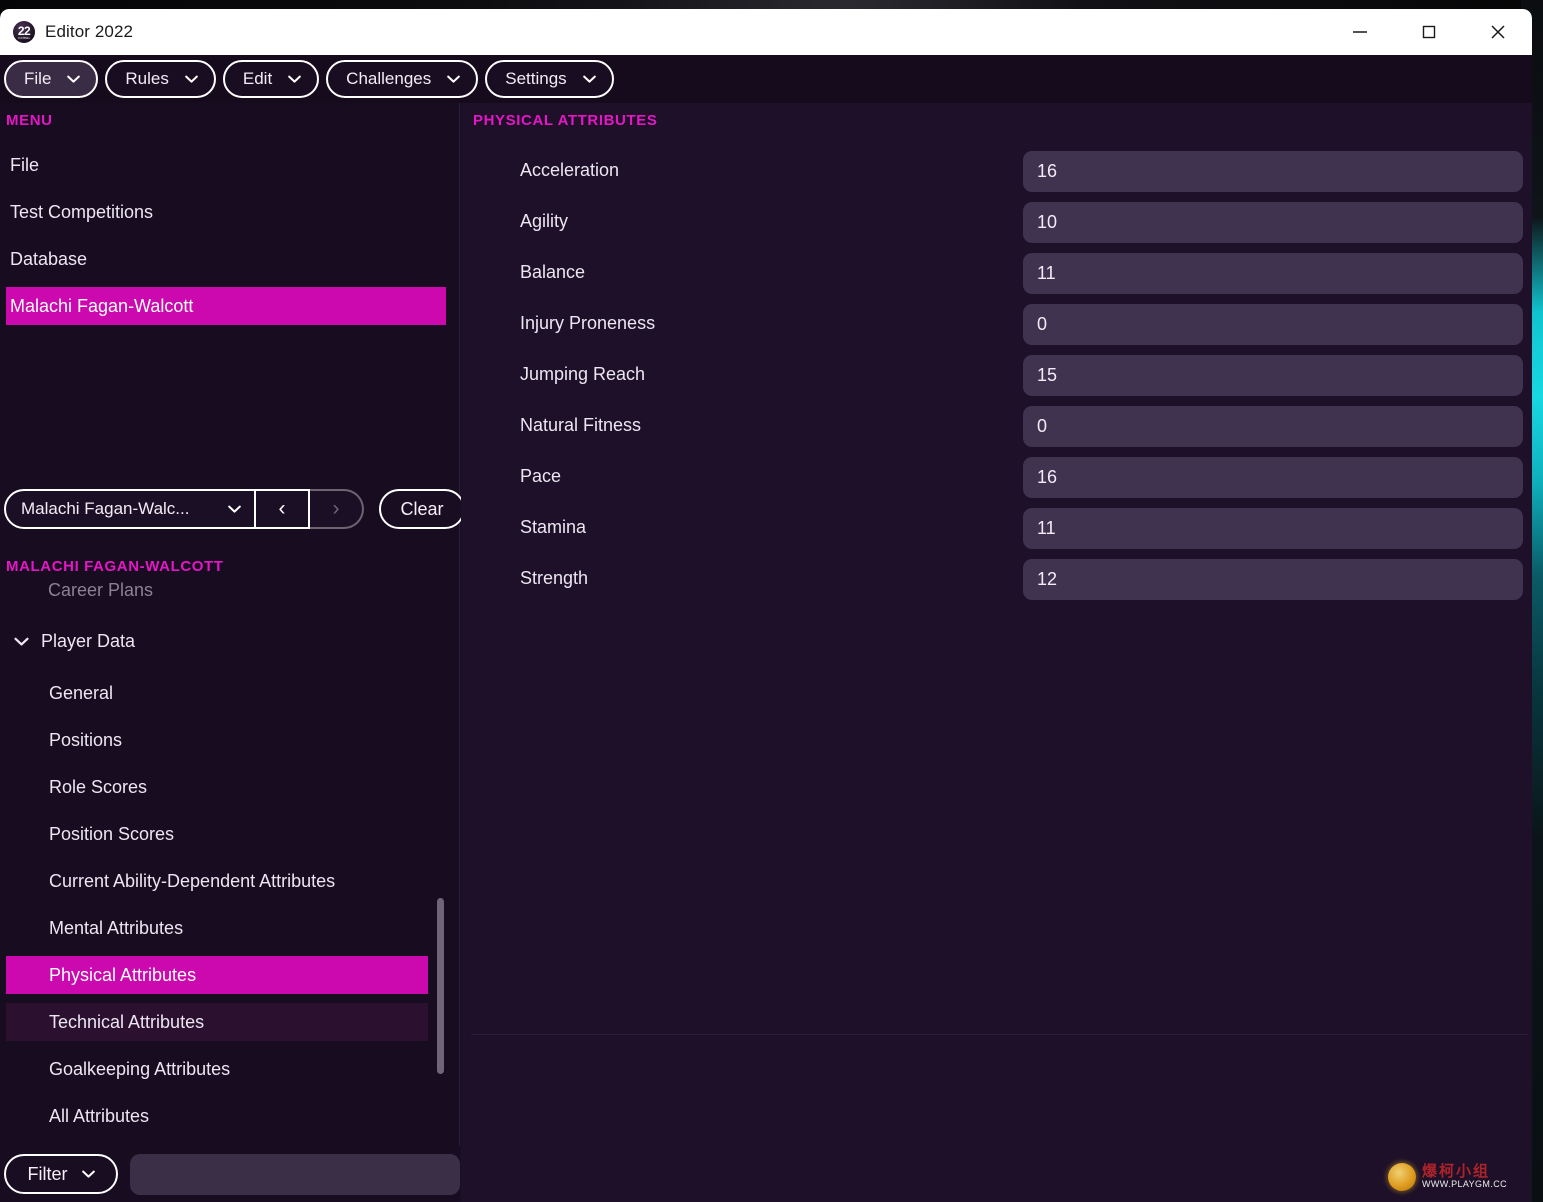 The image size is (1543, 1202). What do you see at coordinates (554, 578) in the screenshot?
I see `attribute-label-strength: Strength` at bounding box center [554, 578].